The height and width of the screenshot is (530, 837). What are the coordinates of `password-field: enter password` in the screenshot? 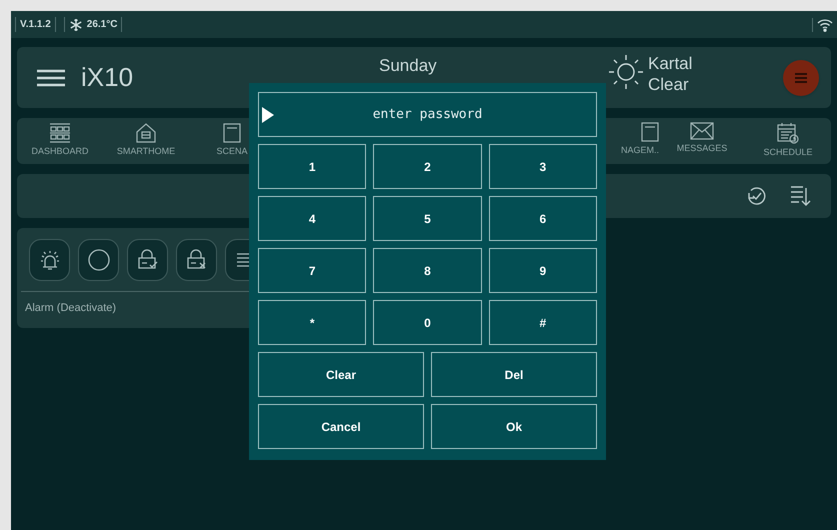 It's located at (427, 114).